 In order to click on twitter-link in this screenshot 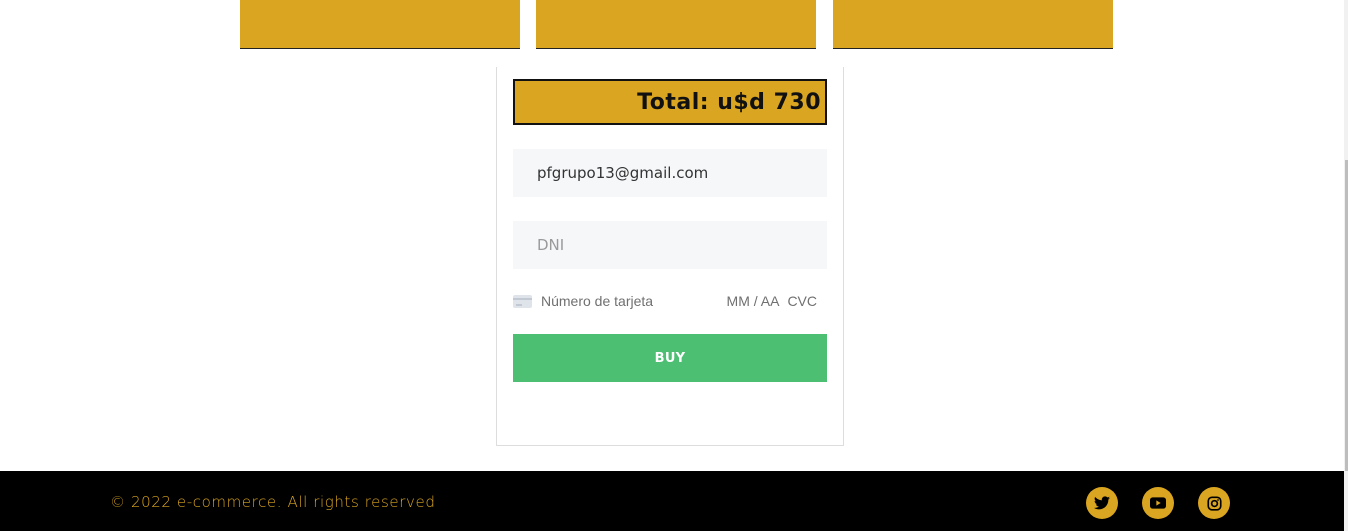, I will do `click(1102, 503)`.